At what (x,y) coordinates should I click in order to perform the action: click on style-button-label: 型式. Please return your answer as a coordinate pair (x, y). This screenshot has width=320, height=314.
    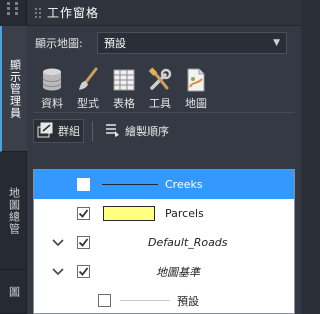
    Looking at the image, I should click on (88, 103).